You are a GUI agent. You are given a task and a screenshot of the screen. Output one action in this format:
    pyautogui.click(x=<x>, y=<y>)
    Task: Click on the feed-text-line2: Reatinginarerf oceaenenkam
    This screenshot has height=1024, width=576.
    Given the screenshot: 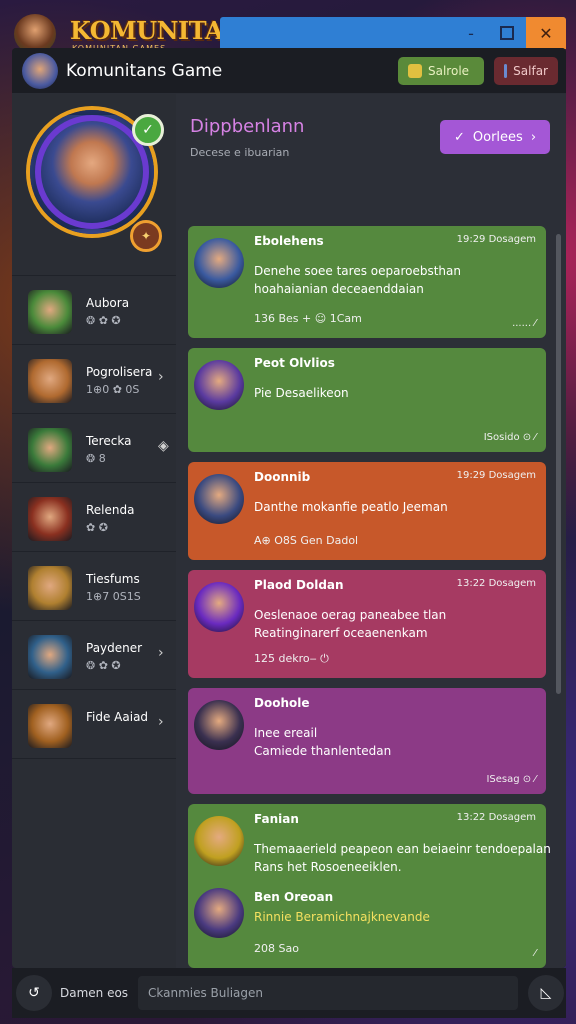 What is the action you would take?
    pyautogui.click(x=341, y=633)
    